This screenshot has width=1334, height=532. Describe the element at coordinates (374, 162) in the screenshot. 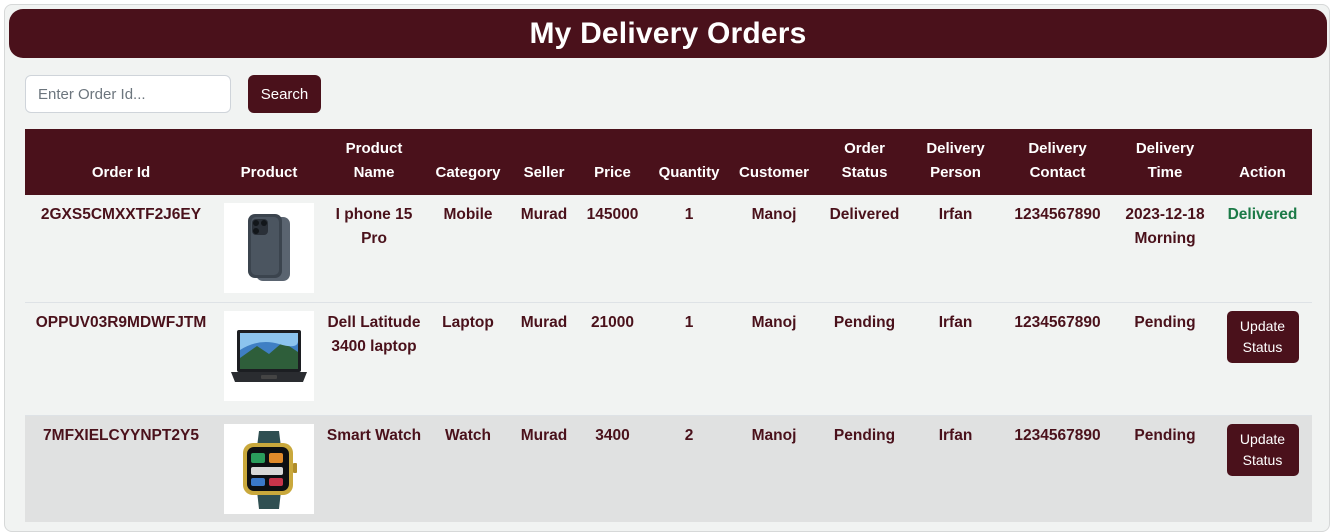

I see `column-header: Product Name` at that location.